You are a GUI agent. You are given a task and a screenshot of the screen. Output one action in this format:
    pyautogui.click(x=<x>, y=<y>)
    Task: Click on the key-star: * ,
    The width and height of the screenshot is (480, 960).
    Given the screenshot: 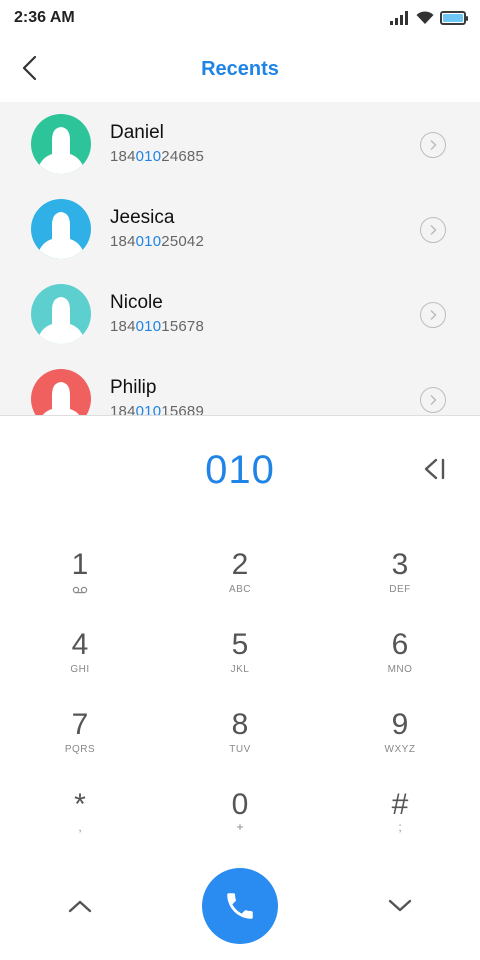 What is the action you would take?
    pyautogui.click(x=80, y=825)
    